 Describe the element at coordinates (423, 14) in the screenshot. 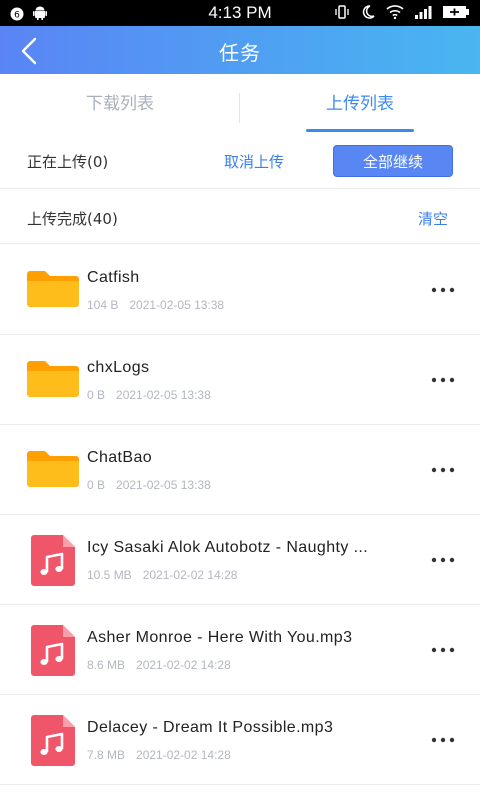

I see `signal-icon` at that location.